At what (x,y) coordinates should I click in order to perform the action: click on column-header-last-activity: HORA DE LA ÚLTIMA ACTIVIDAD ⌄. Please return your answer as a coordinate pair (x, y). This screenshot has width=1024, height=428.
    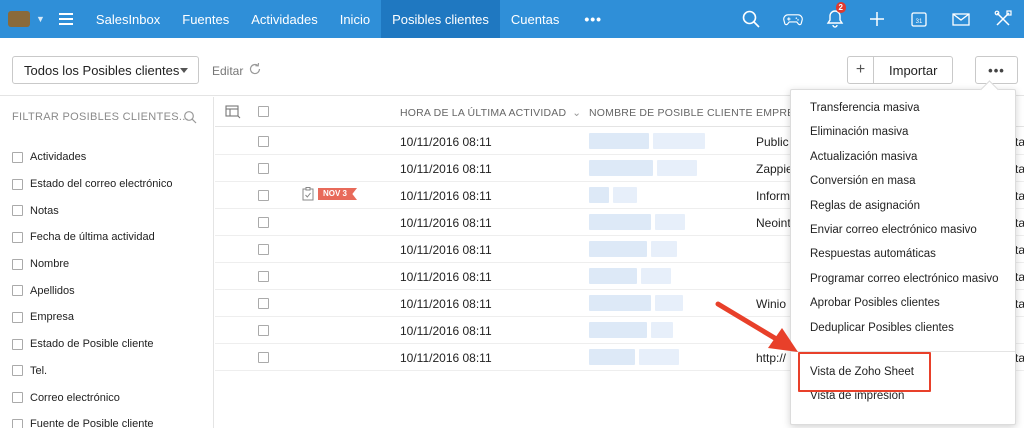
    Looking at the image, I should click on (490, 113).